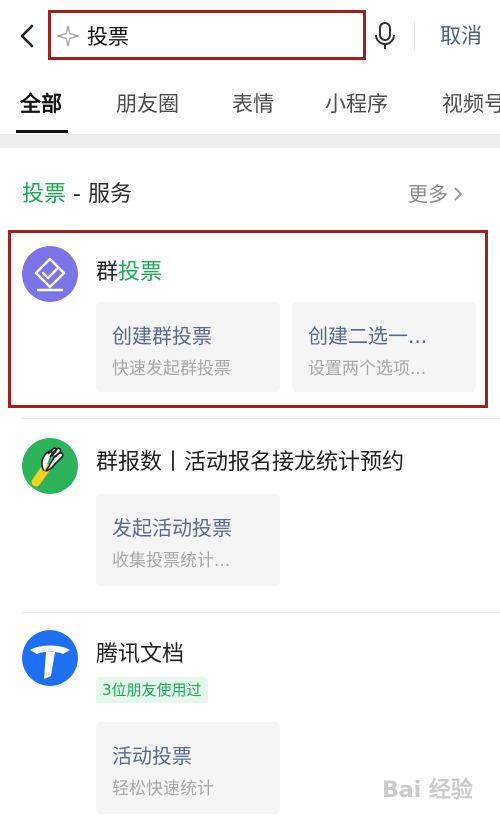 This screenshot has width=500, height=828. I want to click on sparkle-search-icon, so click(68, 36).